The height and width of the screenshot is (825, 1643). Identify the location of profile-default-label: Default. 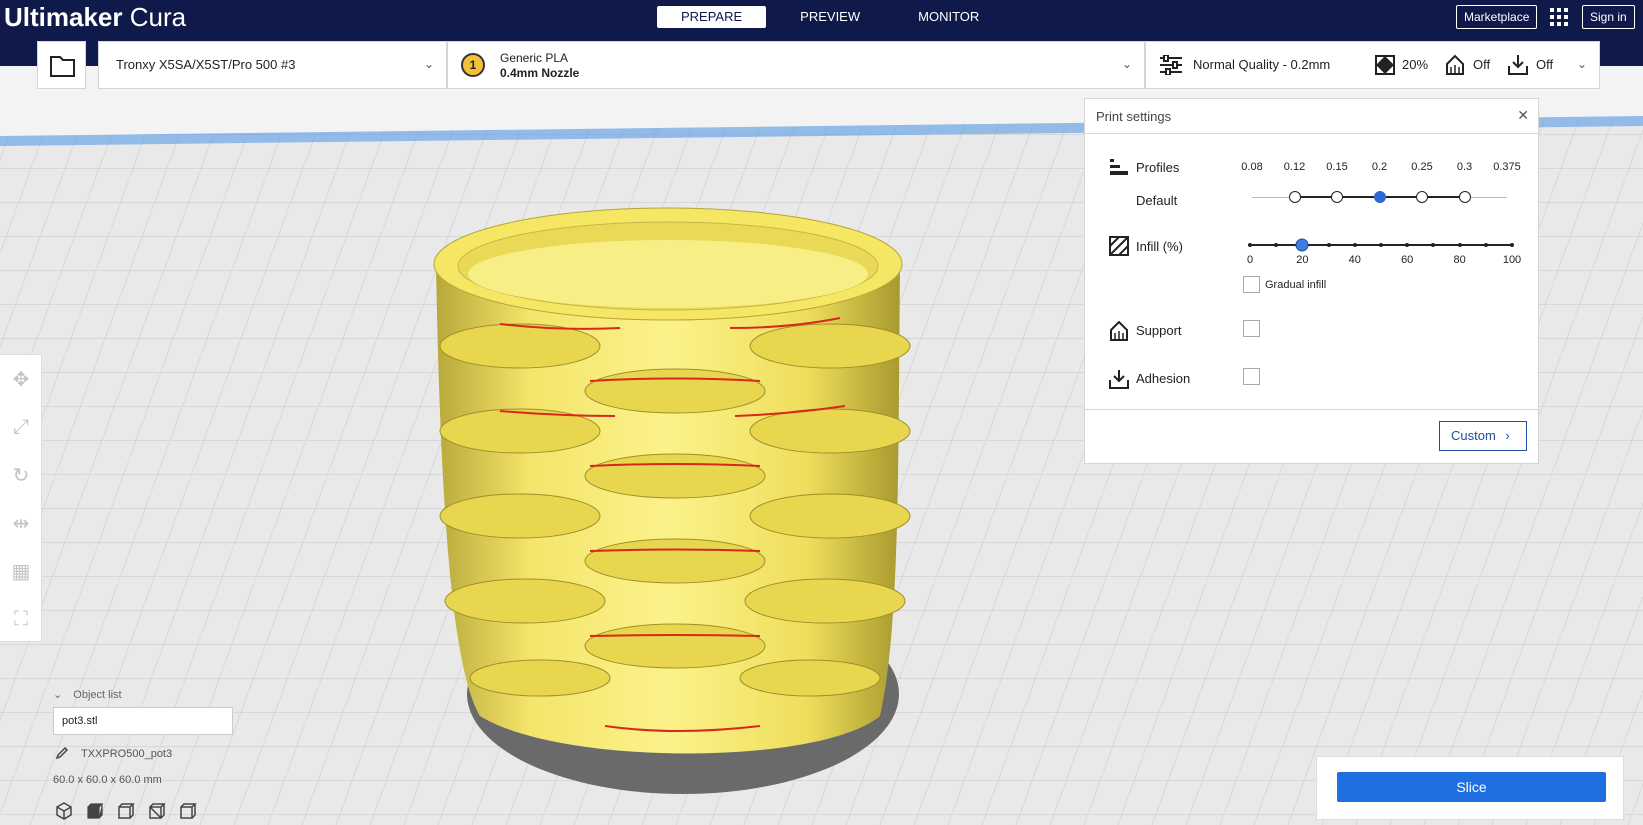
(1157, 200).